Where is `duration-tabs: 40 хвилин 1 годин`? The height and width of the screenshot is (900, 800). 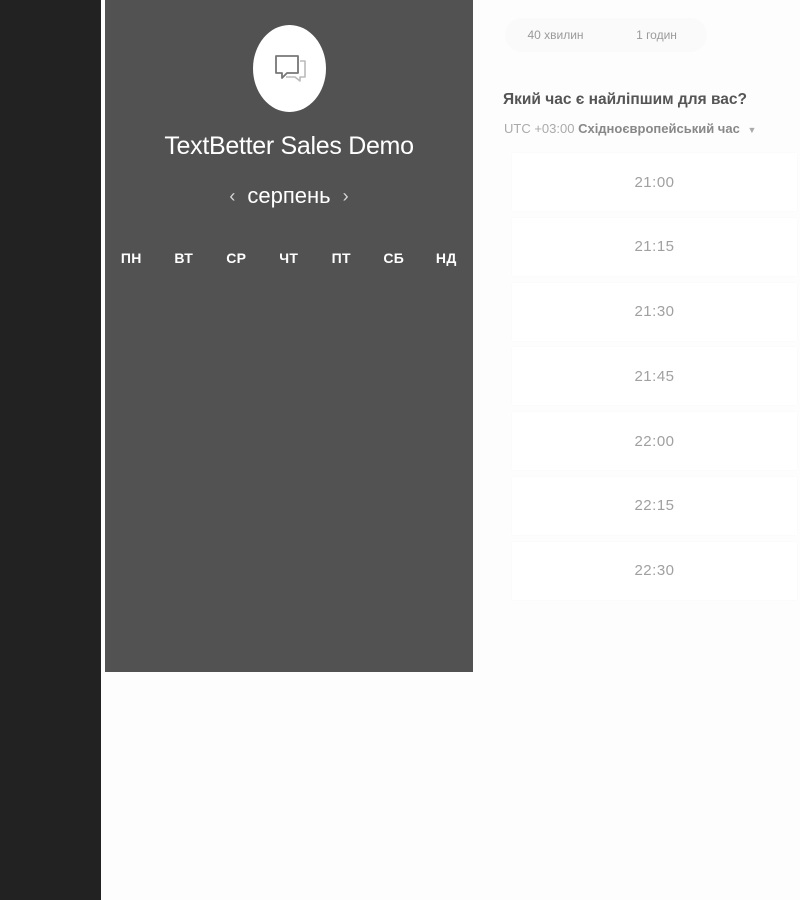 duration-tabs: 40 хвилин 1 годин is located at coordinates (606, 35).